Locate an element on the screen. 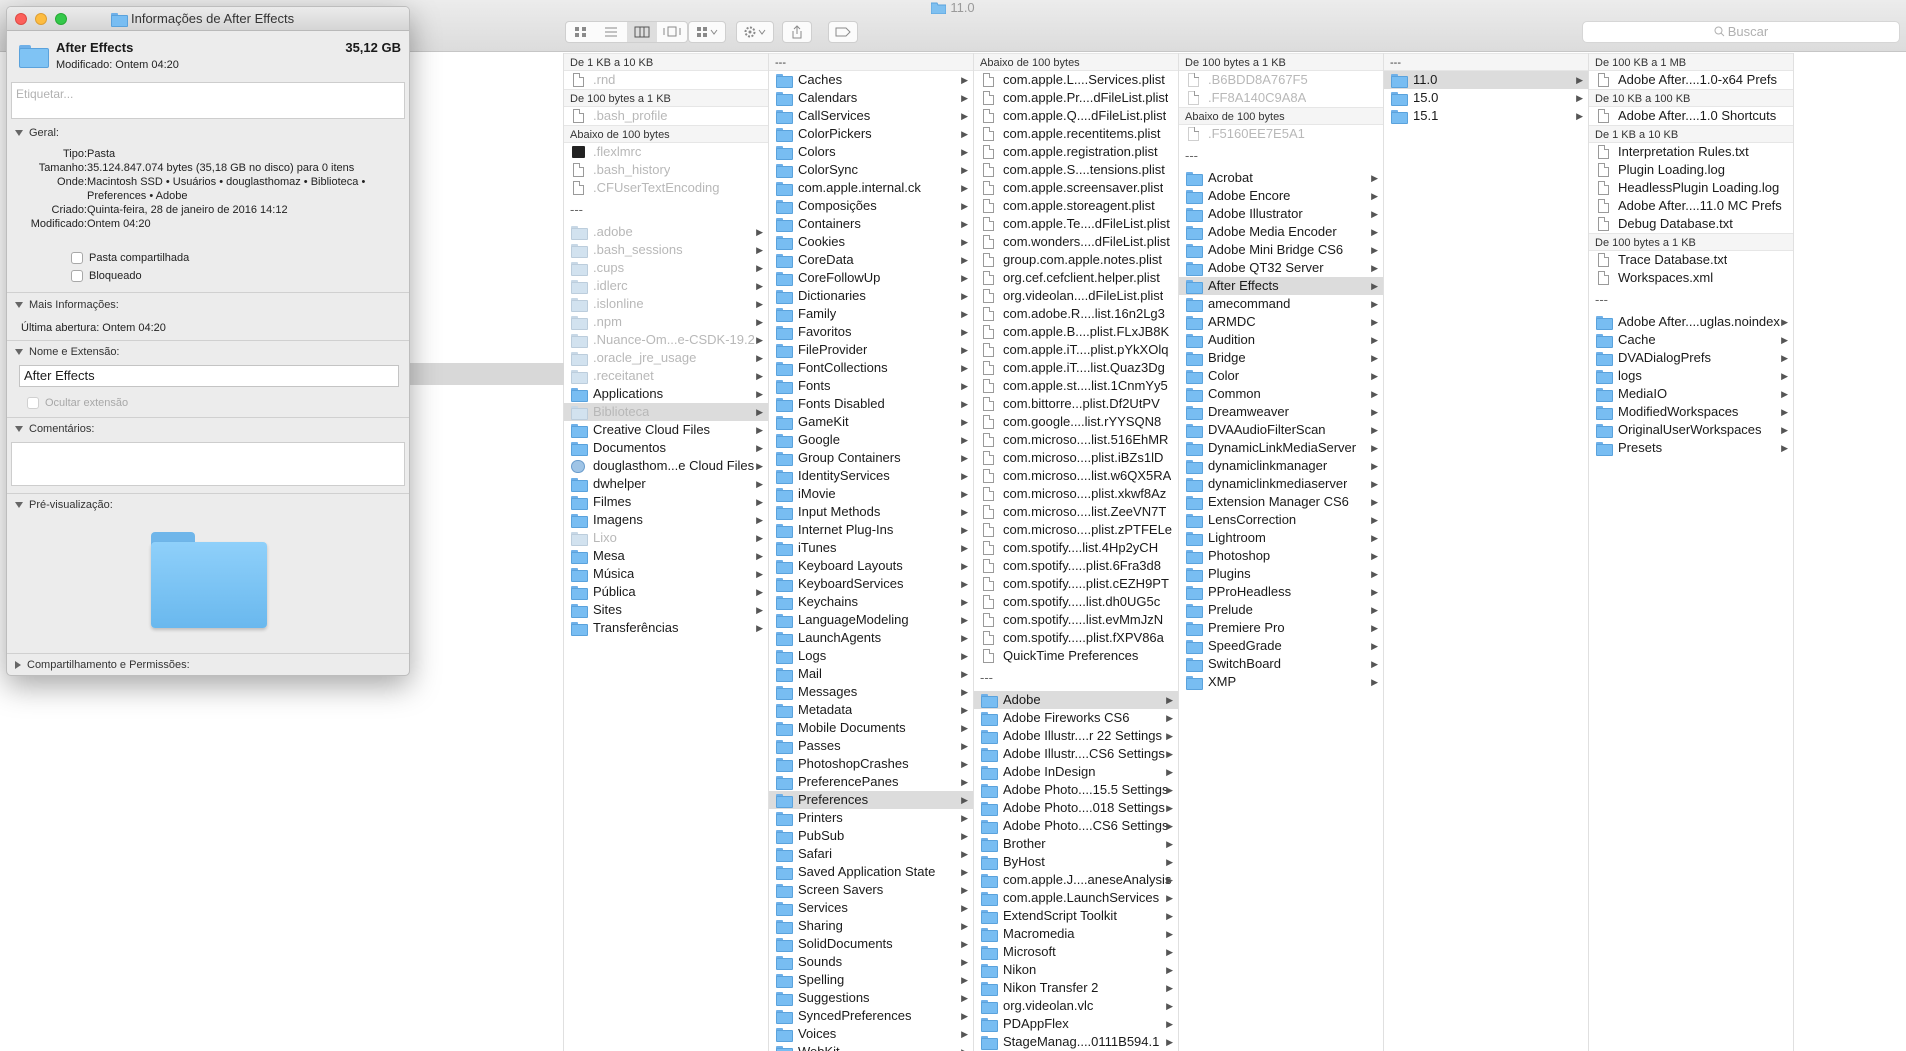  file-list-item: Adobe Encore ▶ is located at coordinates (1281, 196).